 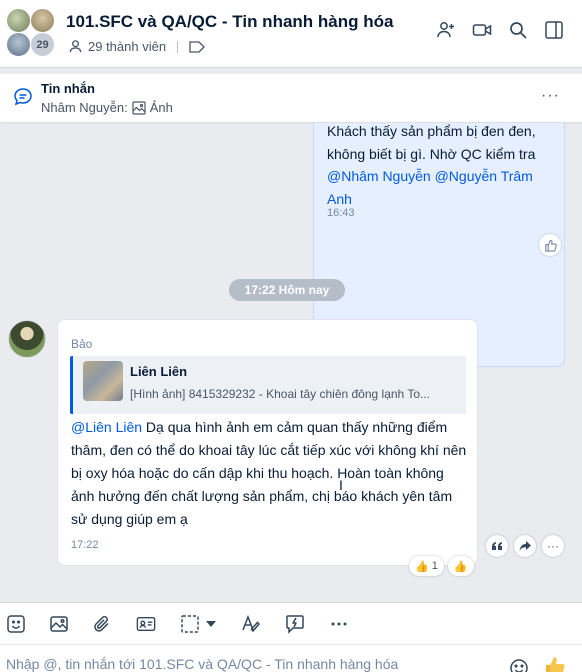 What do you see at coordinates (127, 46) in the screenshot?
I see `members-count-label: 29 thành viên` at bounding box center [127, 46].